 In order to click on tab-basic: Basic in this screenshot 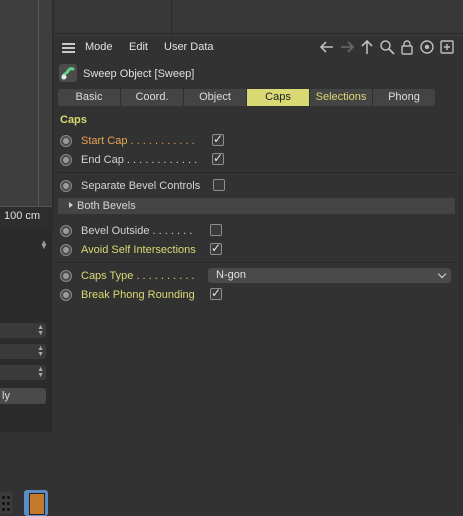, I will do `click(89, 97)`.